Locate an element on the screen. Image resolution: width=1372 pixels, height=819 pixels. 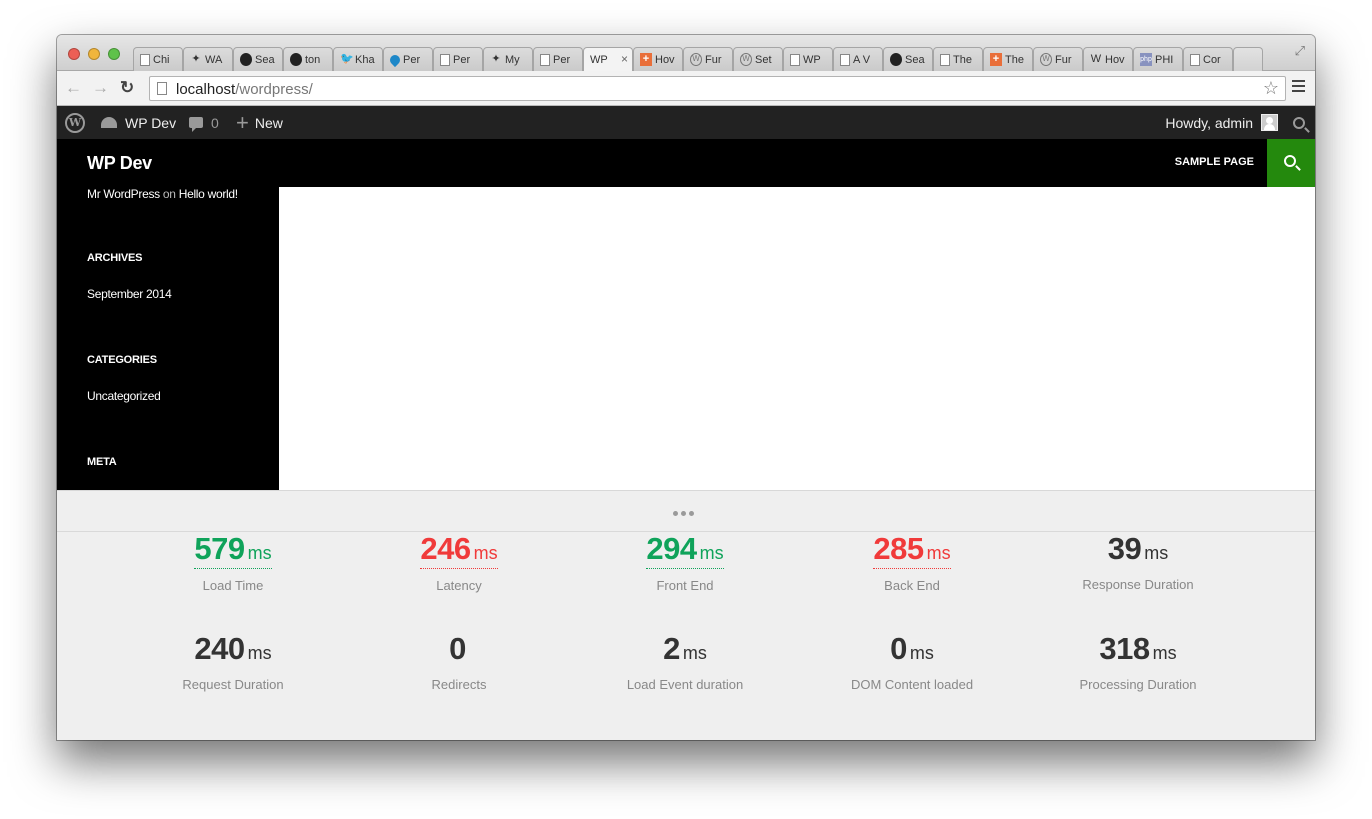
browser-toolbar: ← → ↻ localhost/wordpress/ ☆ is located at coordinates (686, 88).